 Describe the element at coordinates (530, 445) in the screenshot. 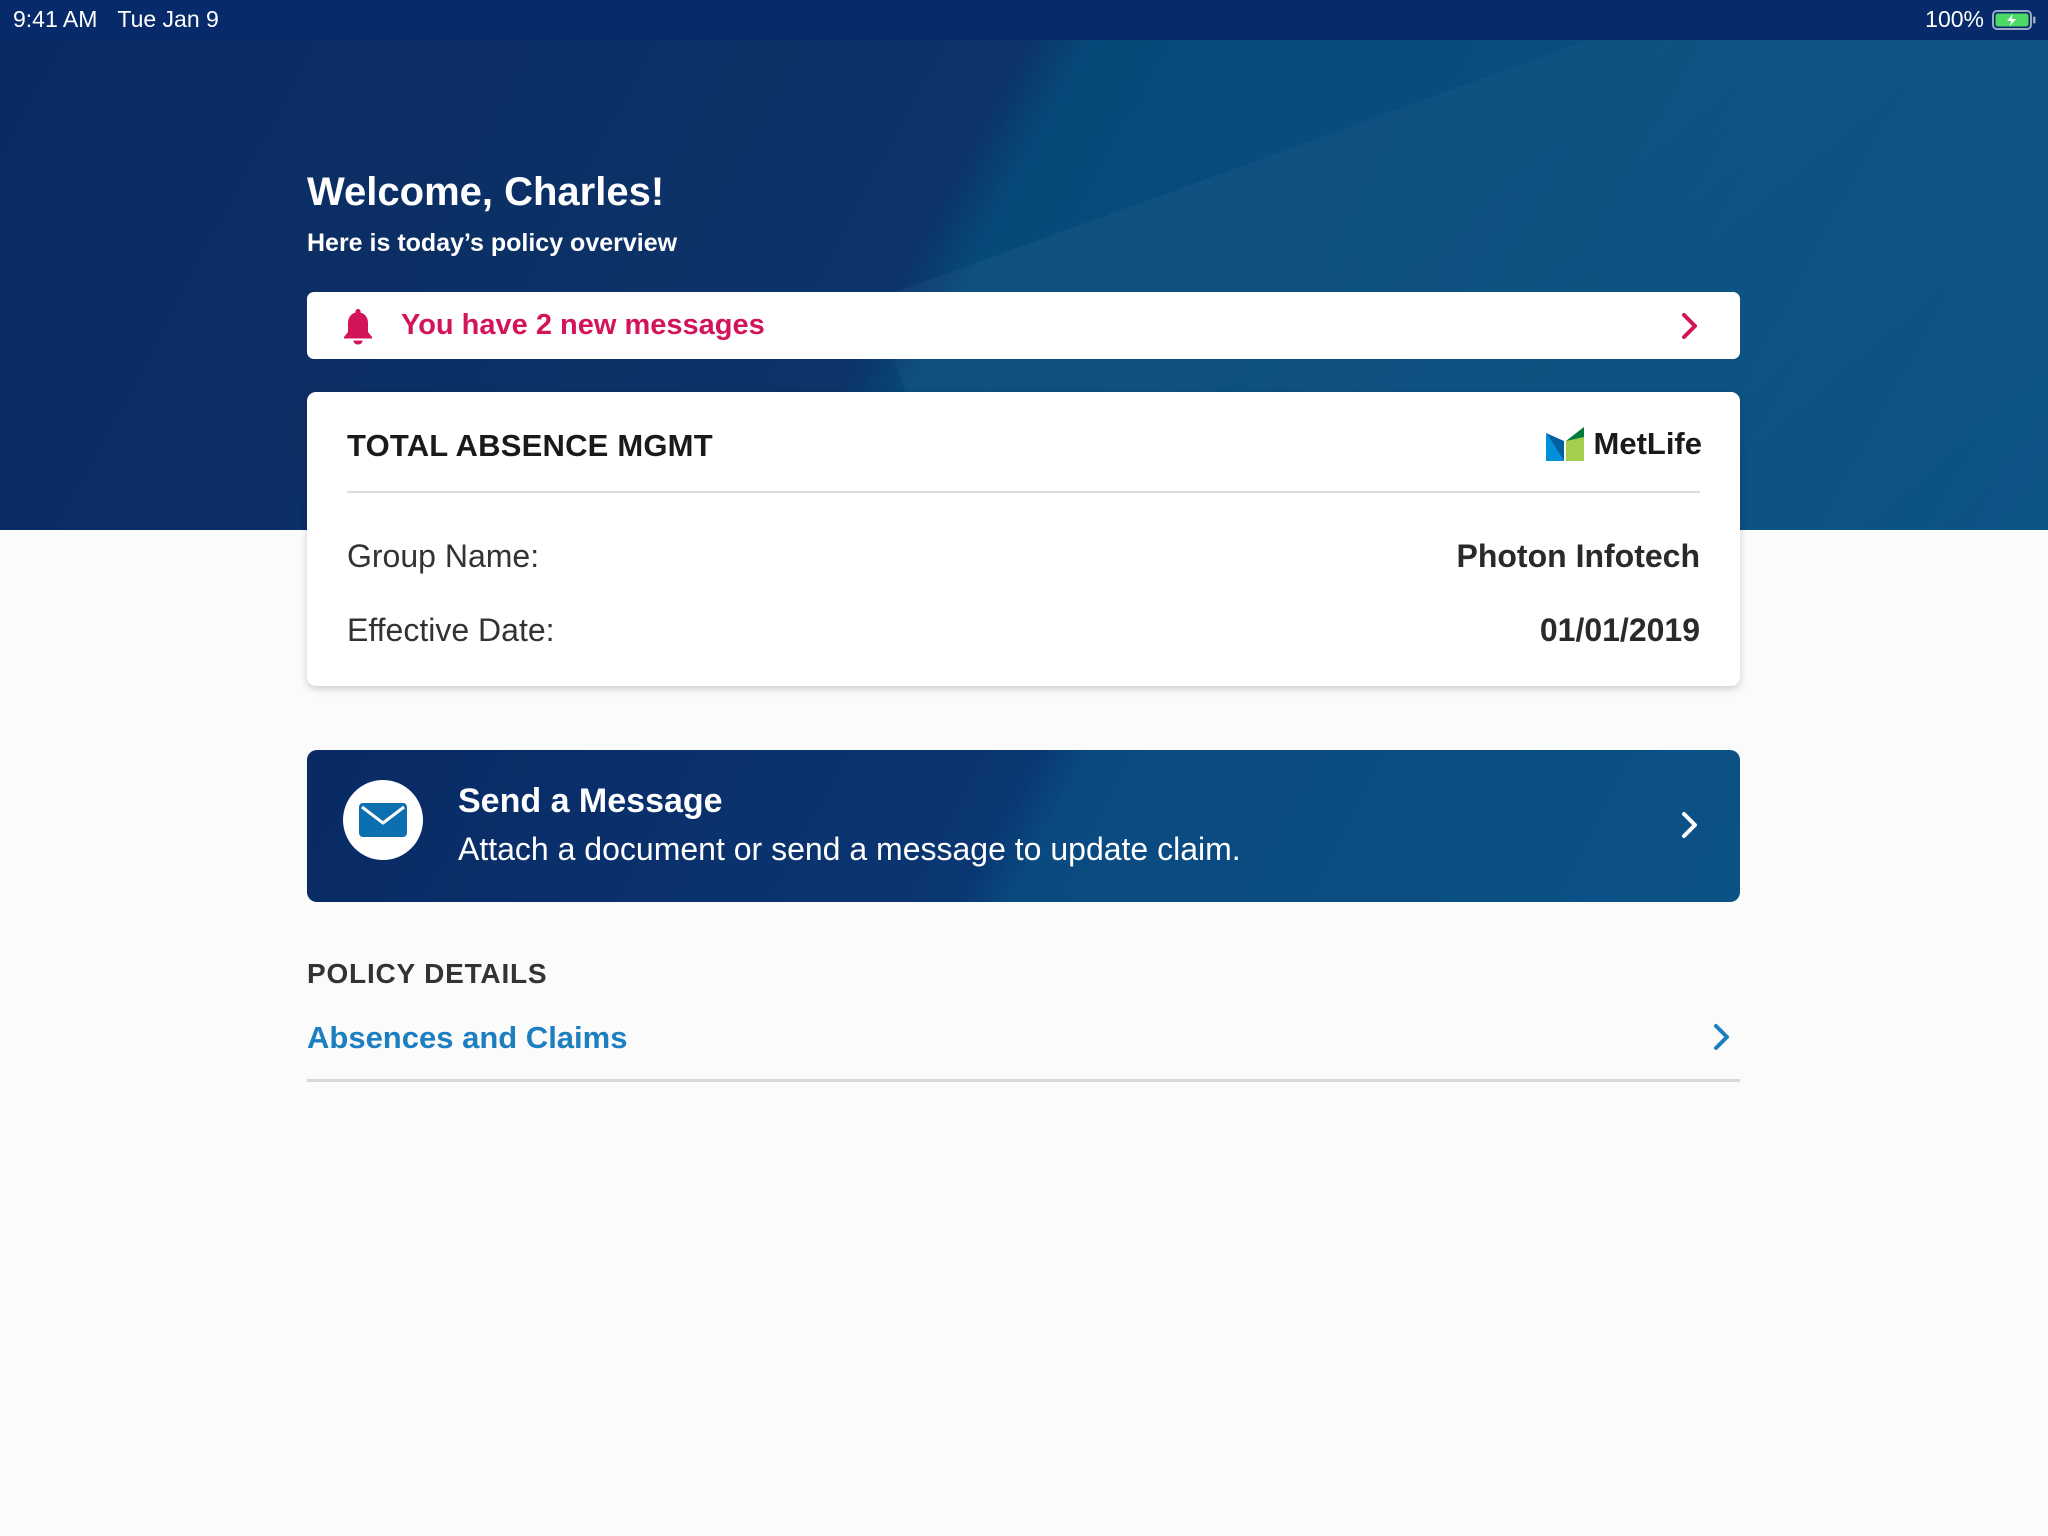

I see `policy-card-title: TOTAL ABSENCE MGMT` at that location.